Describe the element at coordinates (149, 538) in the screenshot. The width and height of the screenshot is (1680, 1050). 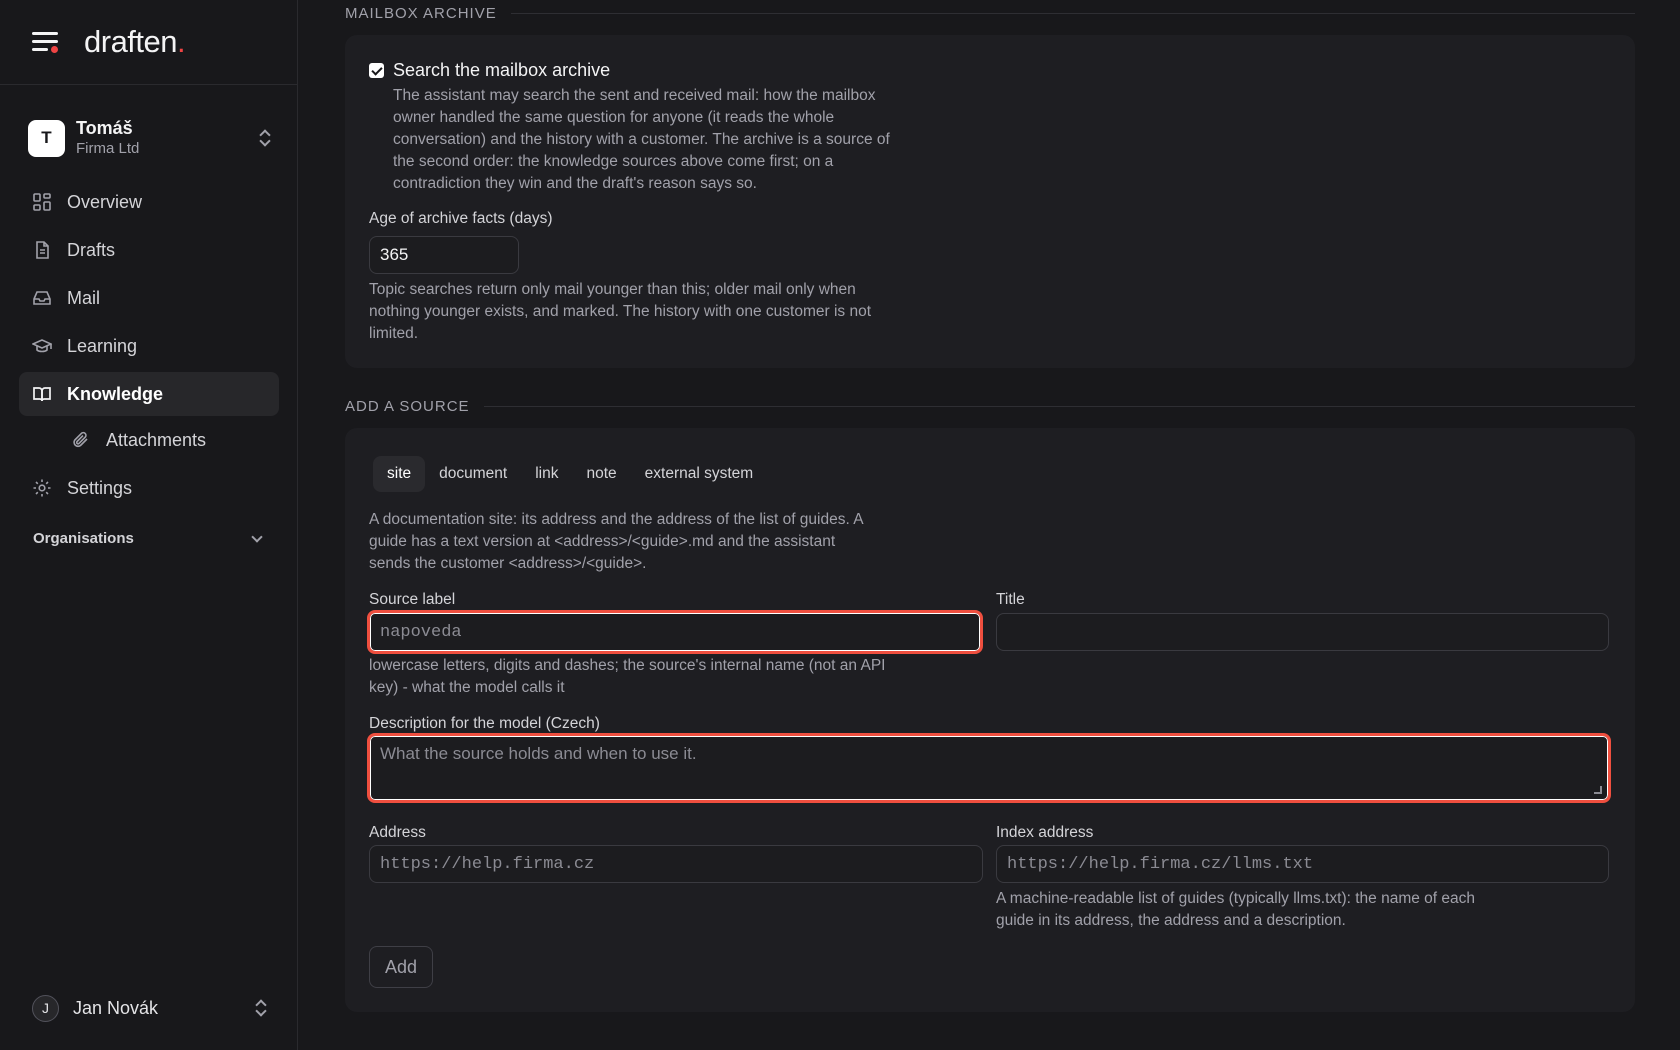
I see `organisations-toggle: Organisations` at that location.